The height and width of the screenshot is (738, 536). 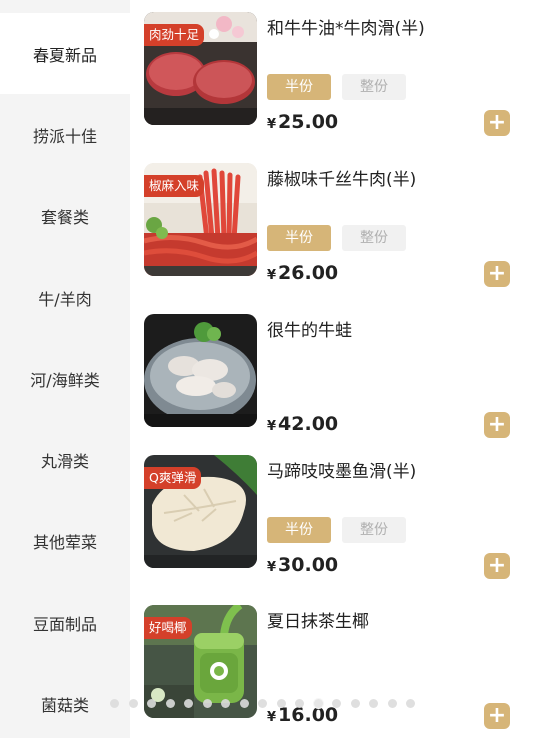 I want to click on product-name: 马蹄吱吱墨鱼滑(半), so click(x=342, y=472).